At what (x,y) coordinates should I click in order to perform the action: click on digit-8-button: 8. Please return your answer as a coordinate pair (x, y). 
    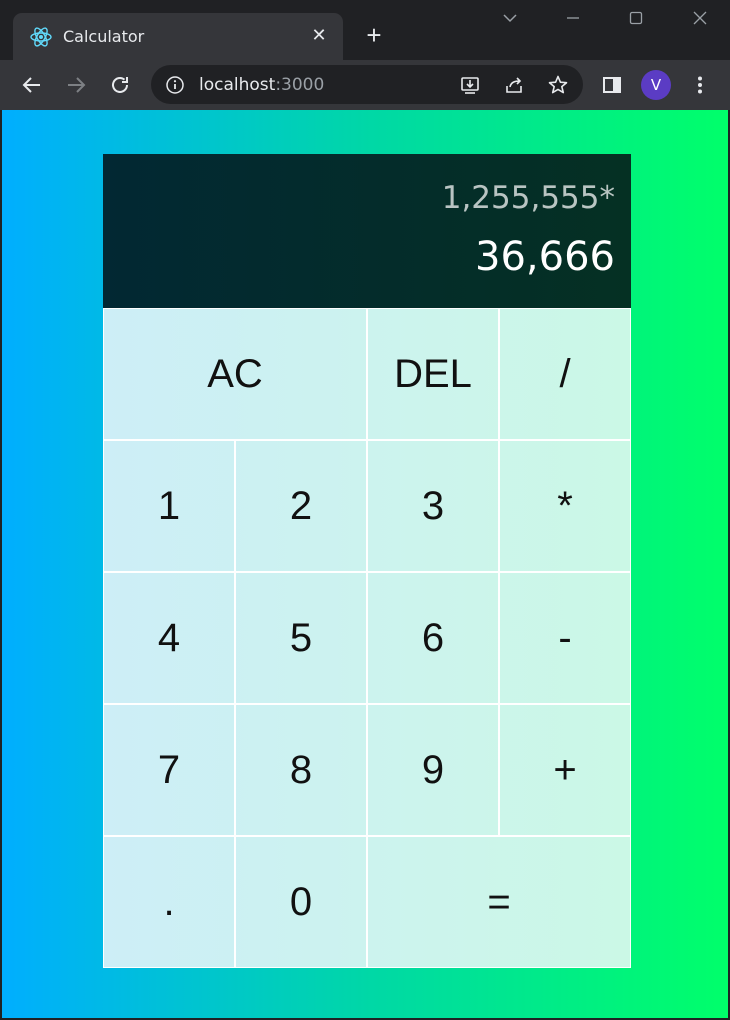
    Looking at the image, I should click on (301, 770).